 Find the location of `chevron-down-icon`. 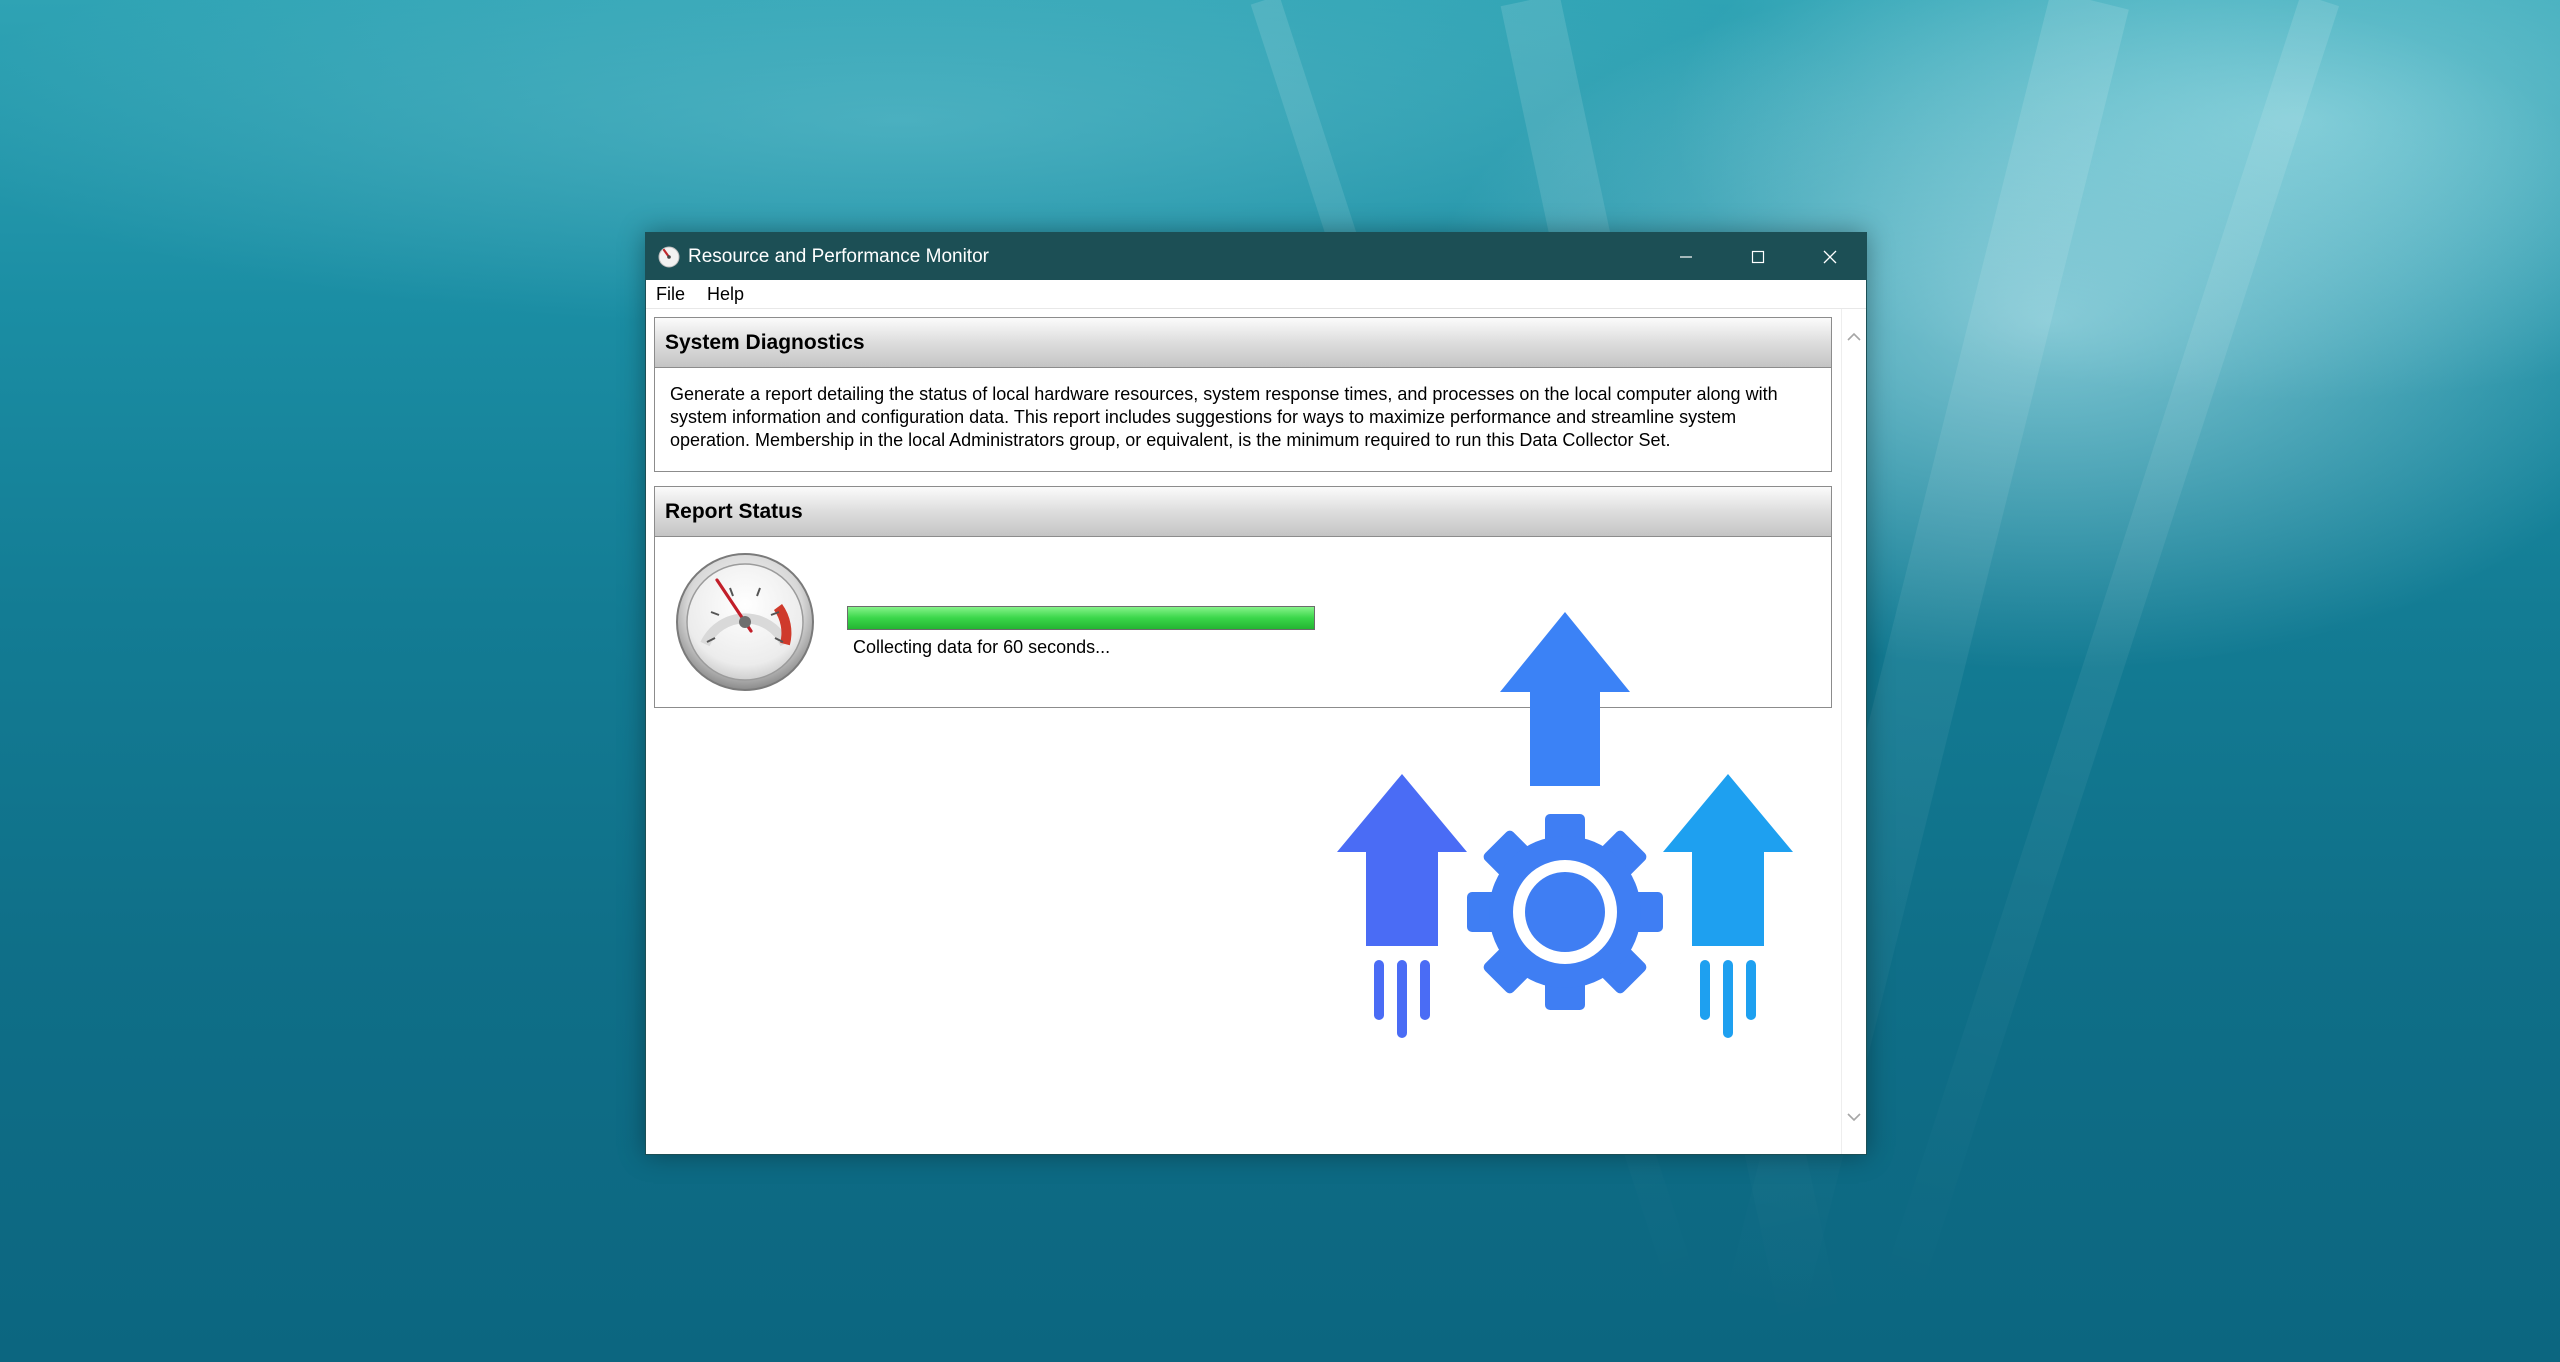

chevron-down-icon is located at coordinates (1854, 1117).